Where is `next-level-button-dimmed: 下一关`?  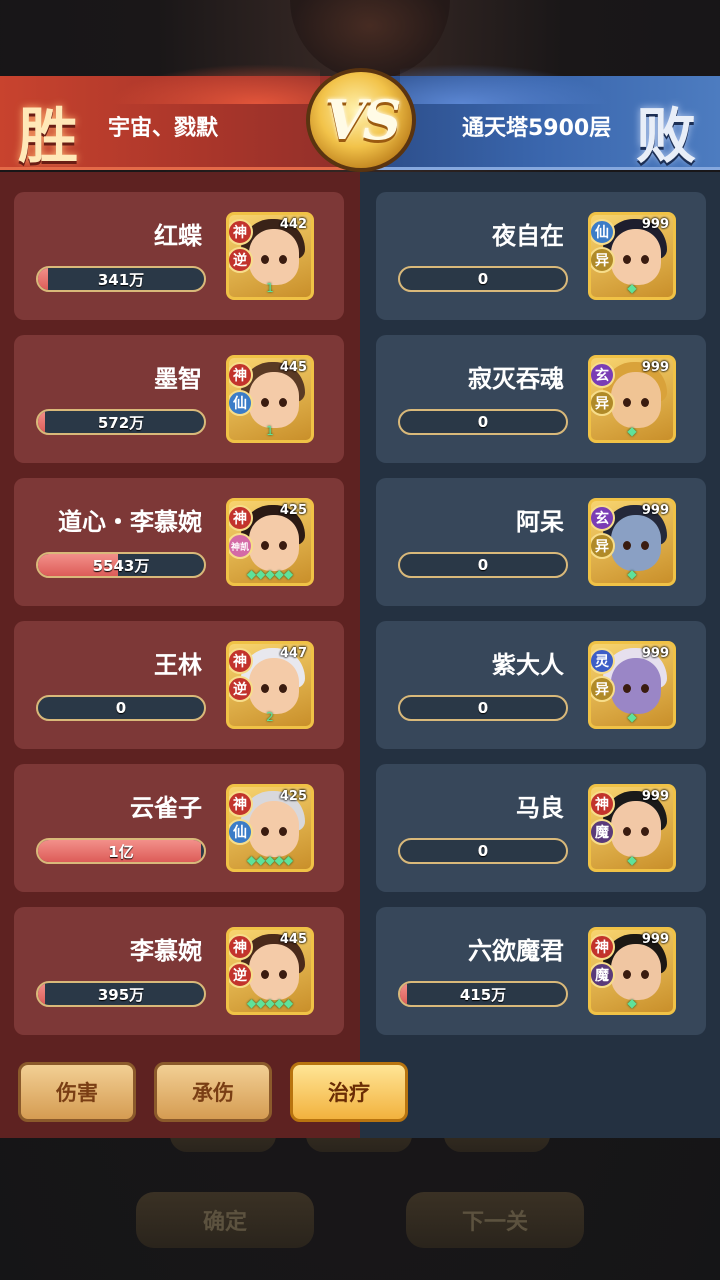
next-level-button-dimmed: 下一关 is located at coordinates (495, 1220).